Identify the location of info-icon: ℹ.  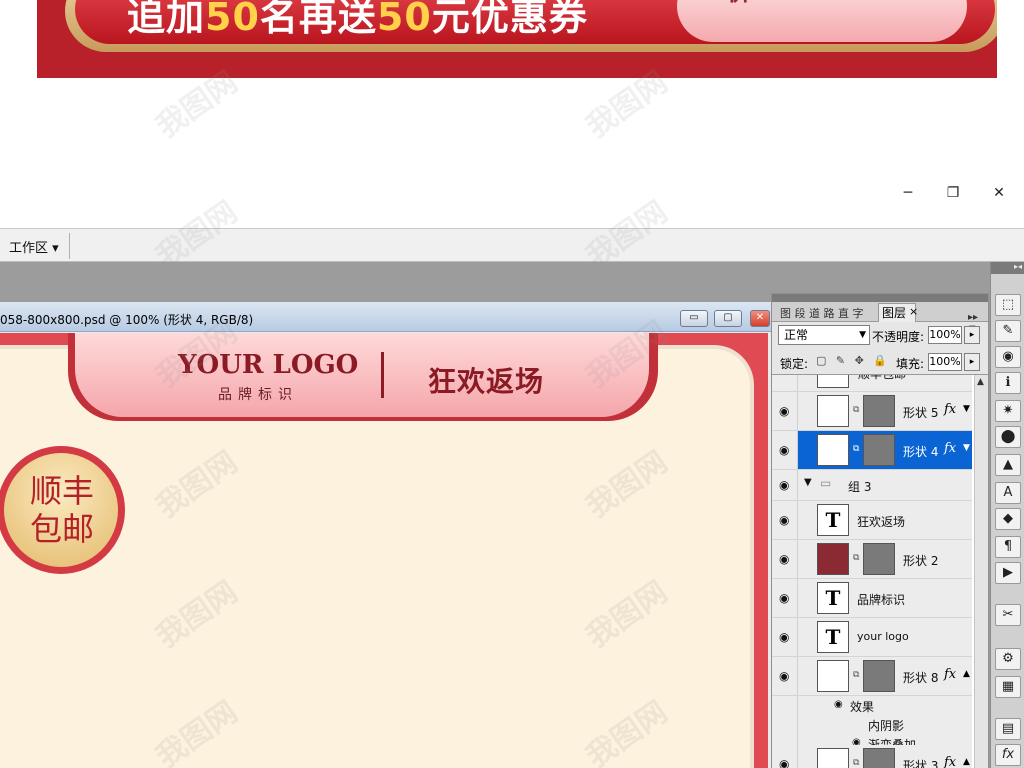
(1008, 383).